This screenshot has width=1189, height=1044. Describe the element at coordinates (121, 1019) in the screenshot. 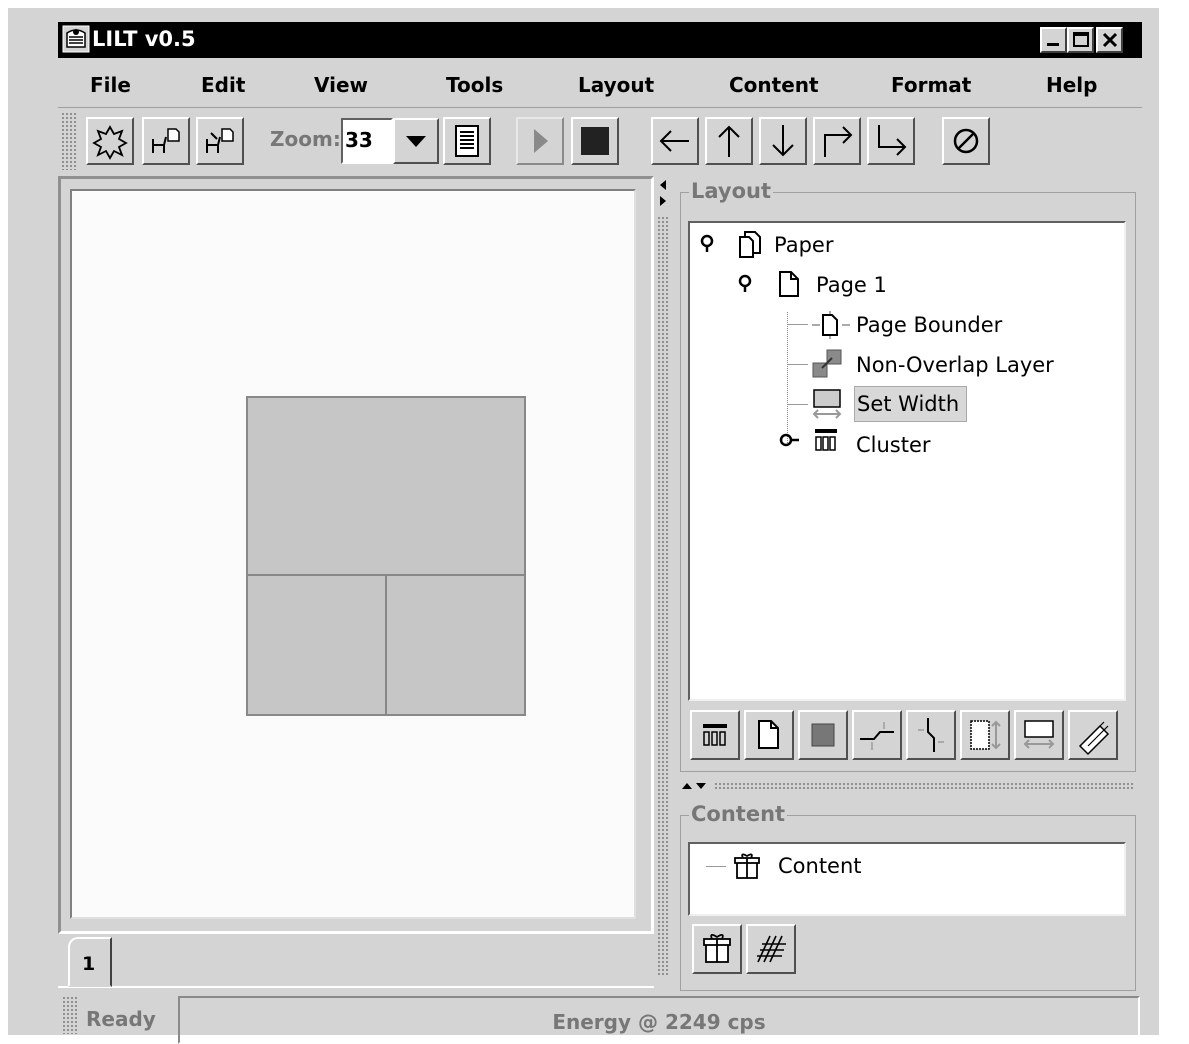

I see `status-ready: Ready` at that location.